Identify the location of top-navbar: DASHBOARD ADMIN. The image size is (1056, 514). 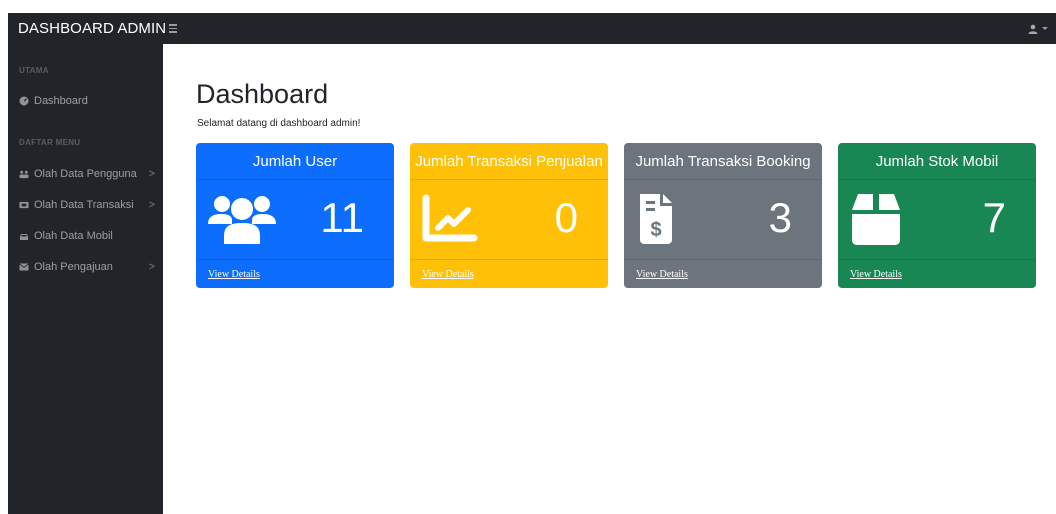
(532, 28).